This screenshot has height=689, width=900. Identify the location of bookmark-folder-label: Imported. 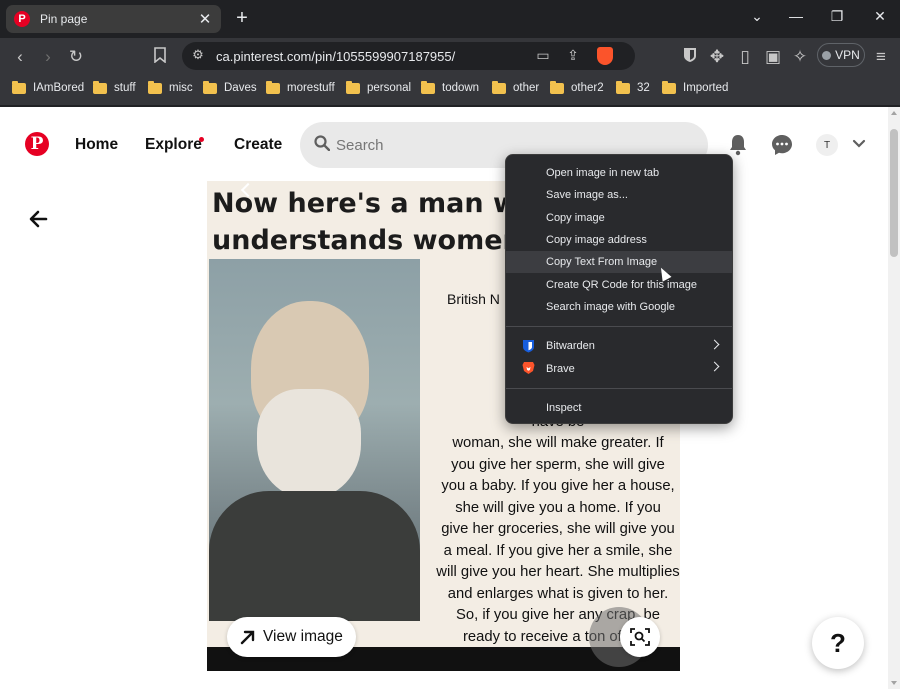
(706, 88).